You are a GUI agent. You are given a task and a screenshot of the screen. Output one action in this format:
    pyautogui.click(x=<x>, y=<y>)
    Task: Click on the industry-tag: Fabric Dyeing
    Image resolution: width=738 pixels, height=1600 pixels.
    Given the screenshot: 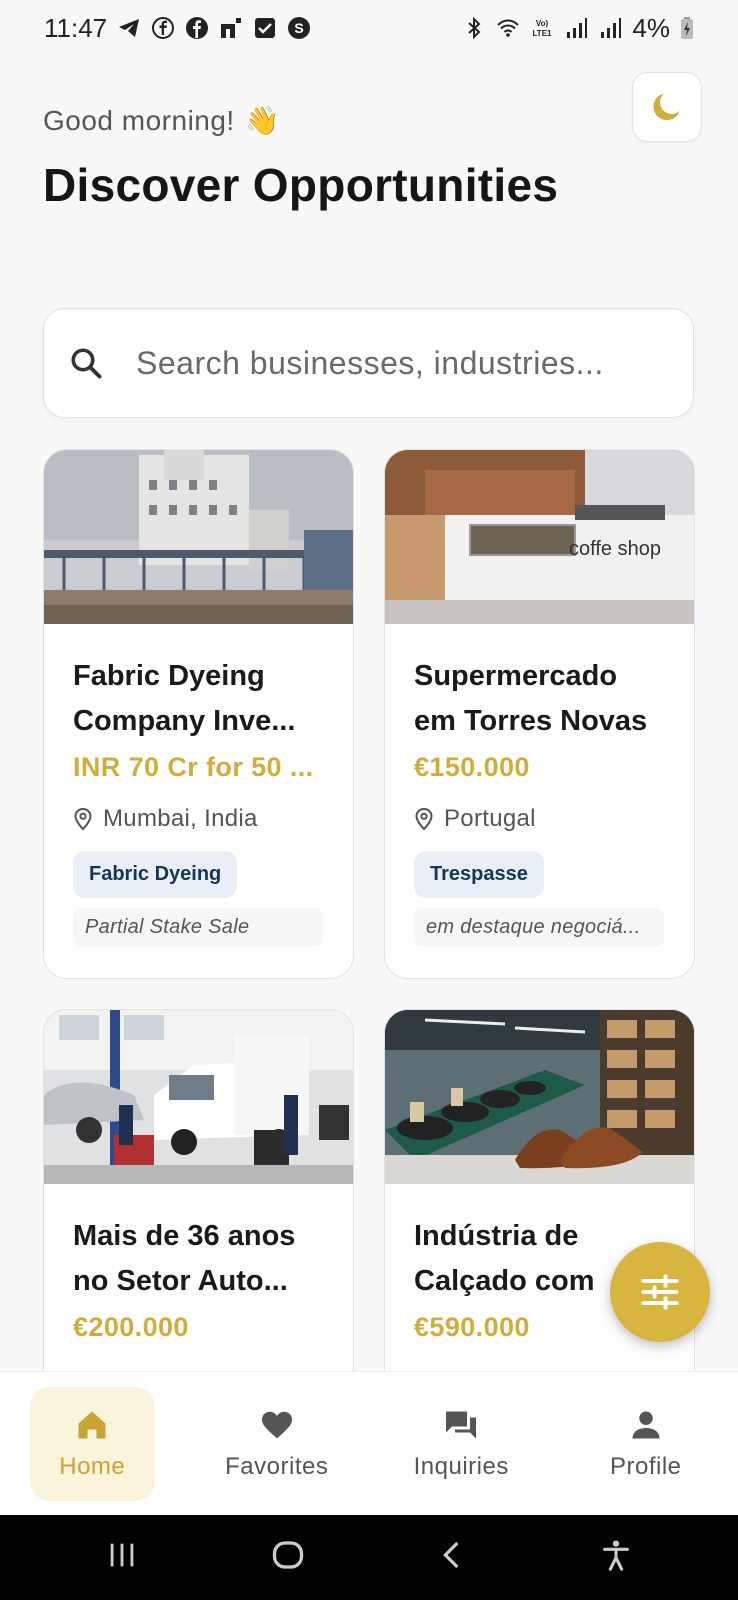 What is the action you would take?
    pyautogui.click(x=155, y=874)
    